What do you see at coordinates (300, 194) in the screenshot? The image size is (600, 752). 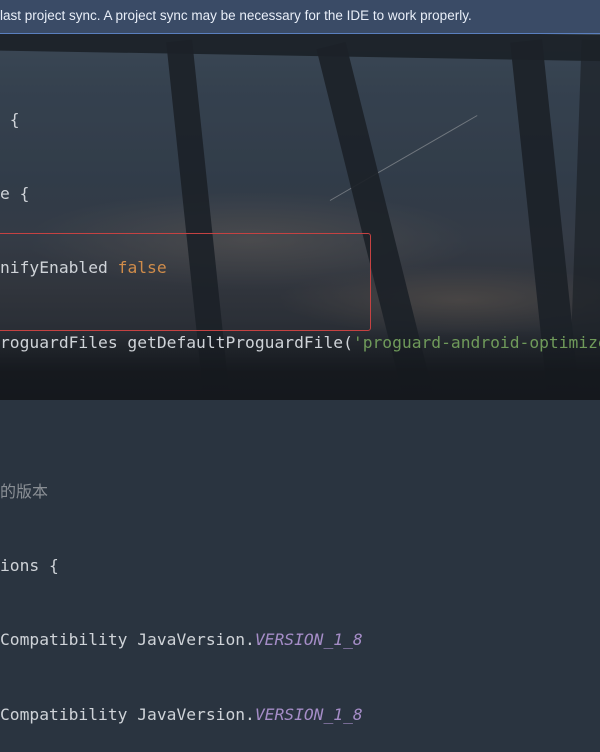 I see `code-line: e {` at bounding box center [300, 194].